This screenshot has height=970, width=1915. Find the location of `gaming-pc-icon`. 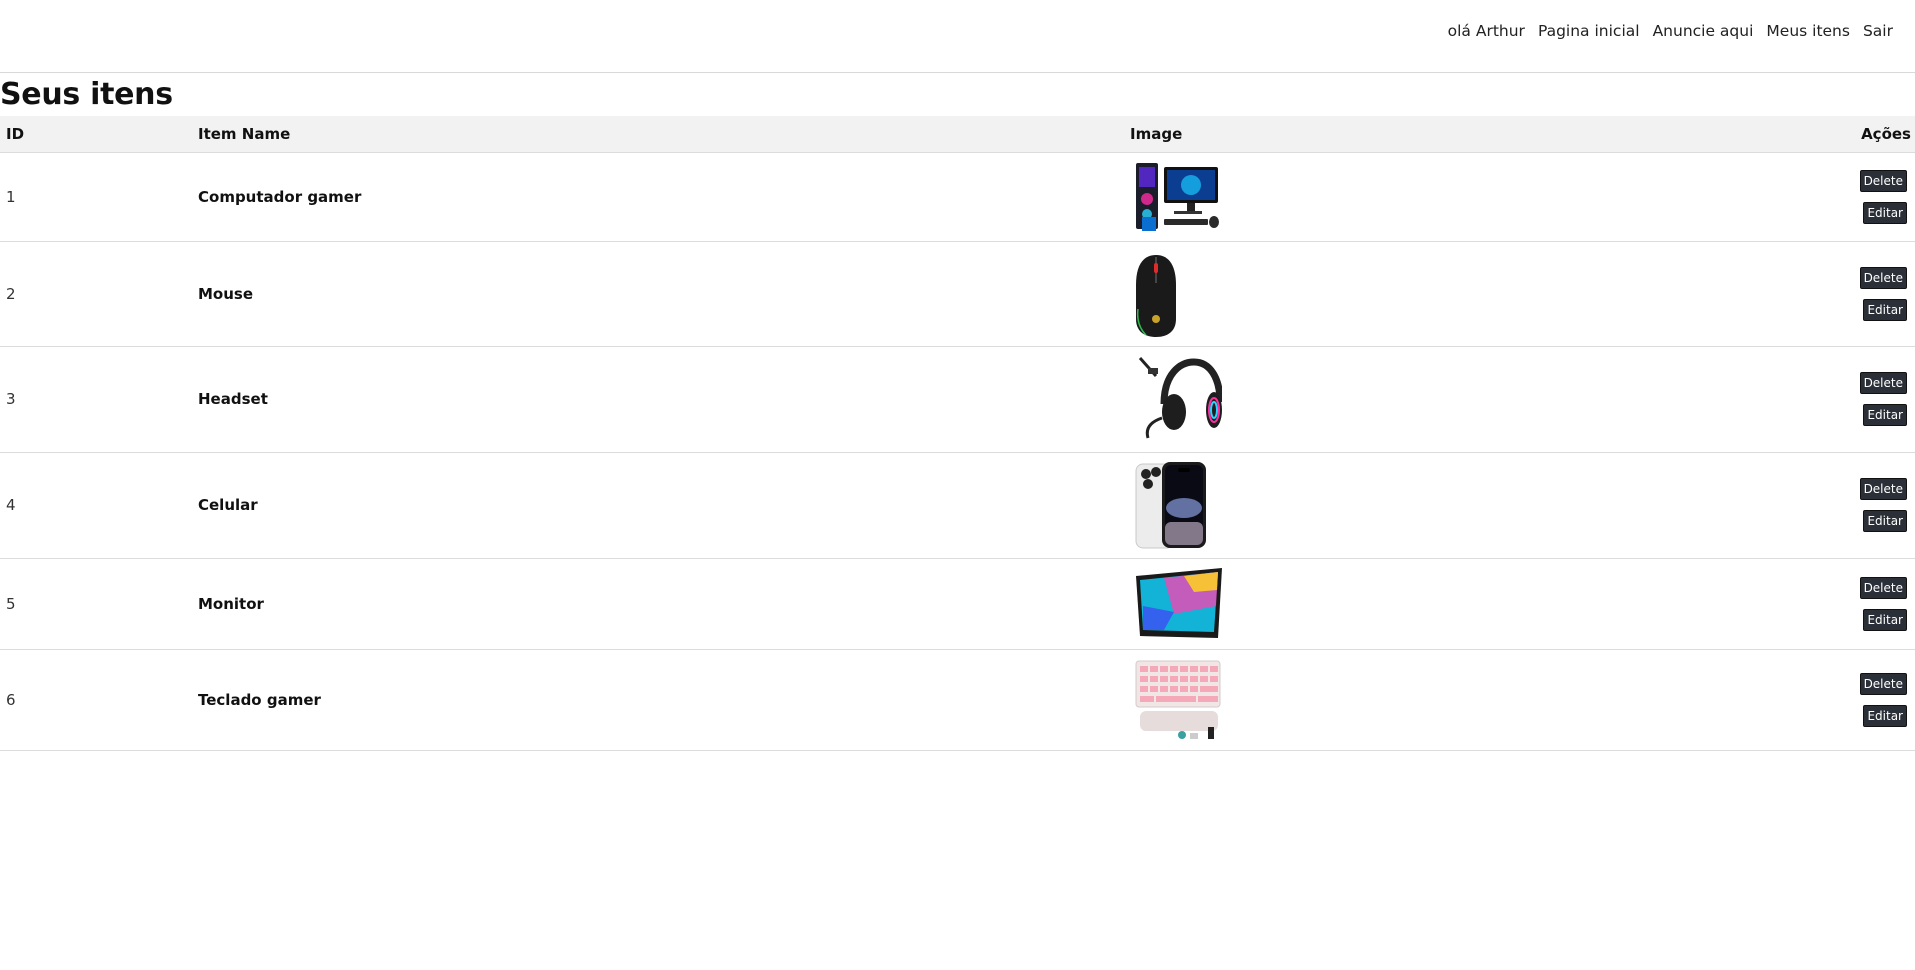

gaming-pc-icon is located at coordinates (1177, 196).